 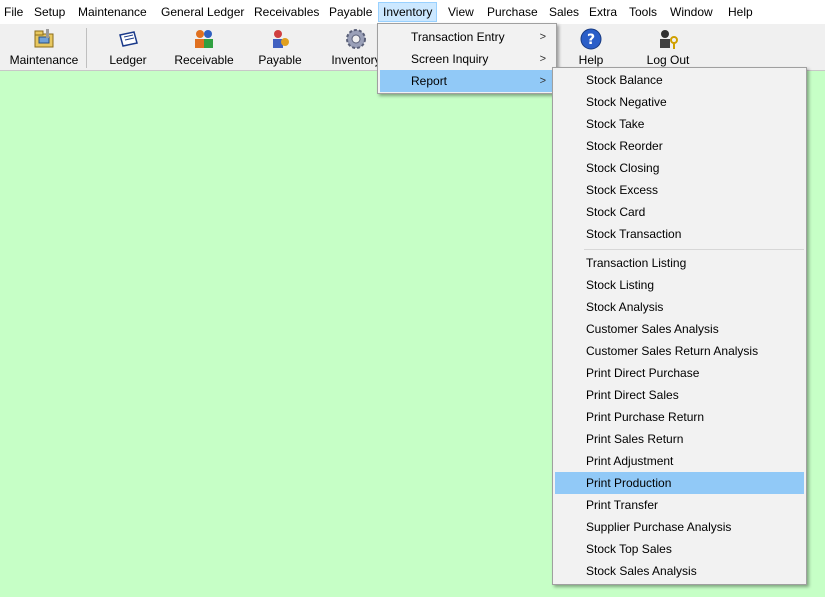 What do you see at coordinates (679, 80) in the screenshot?
I see `menu-item-stock-balance: Stock Balance` at bounding box center [679, 80].